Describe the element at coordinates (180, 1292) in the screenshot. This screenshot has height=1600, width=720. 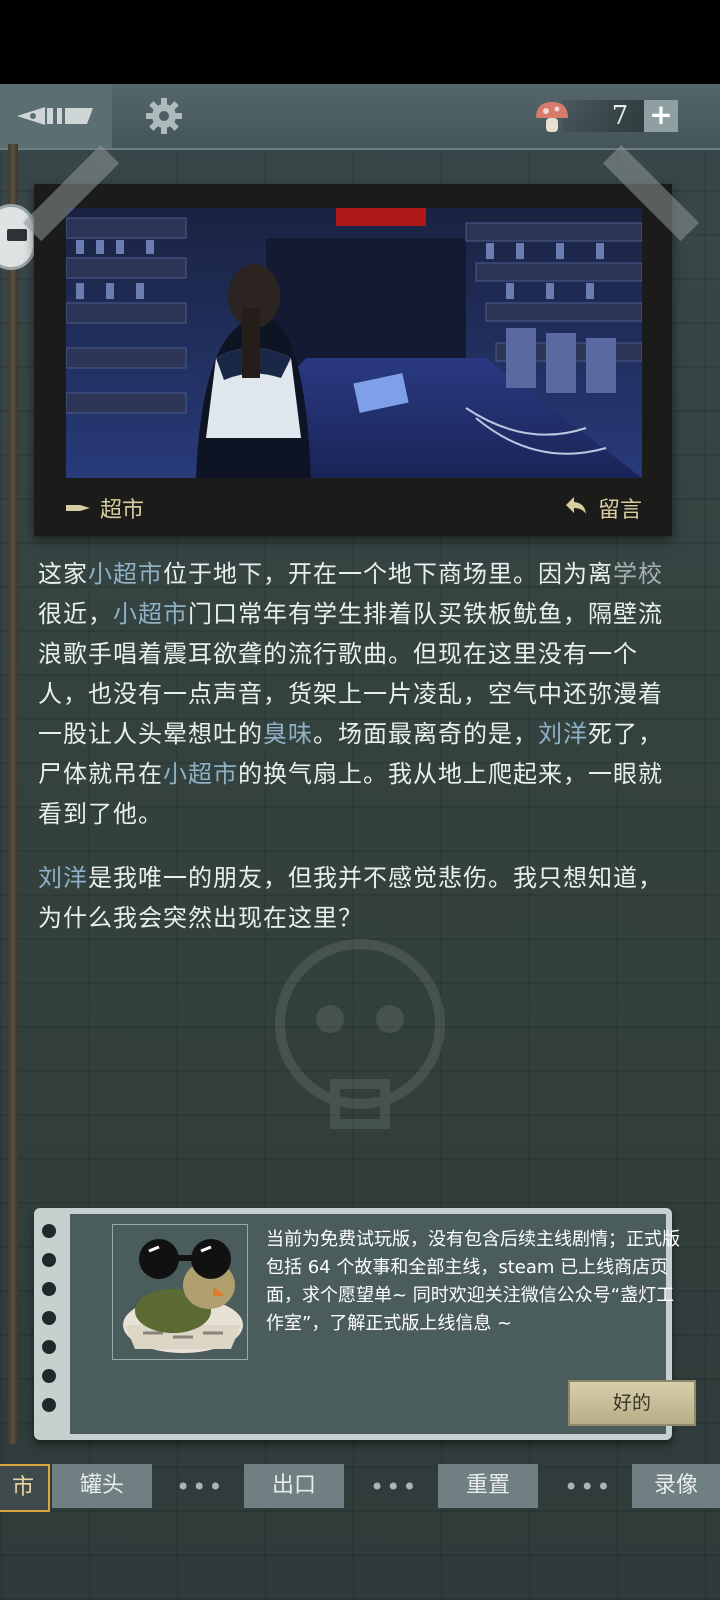
I see `turtle-sunglasses-avatar` at that location.